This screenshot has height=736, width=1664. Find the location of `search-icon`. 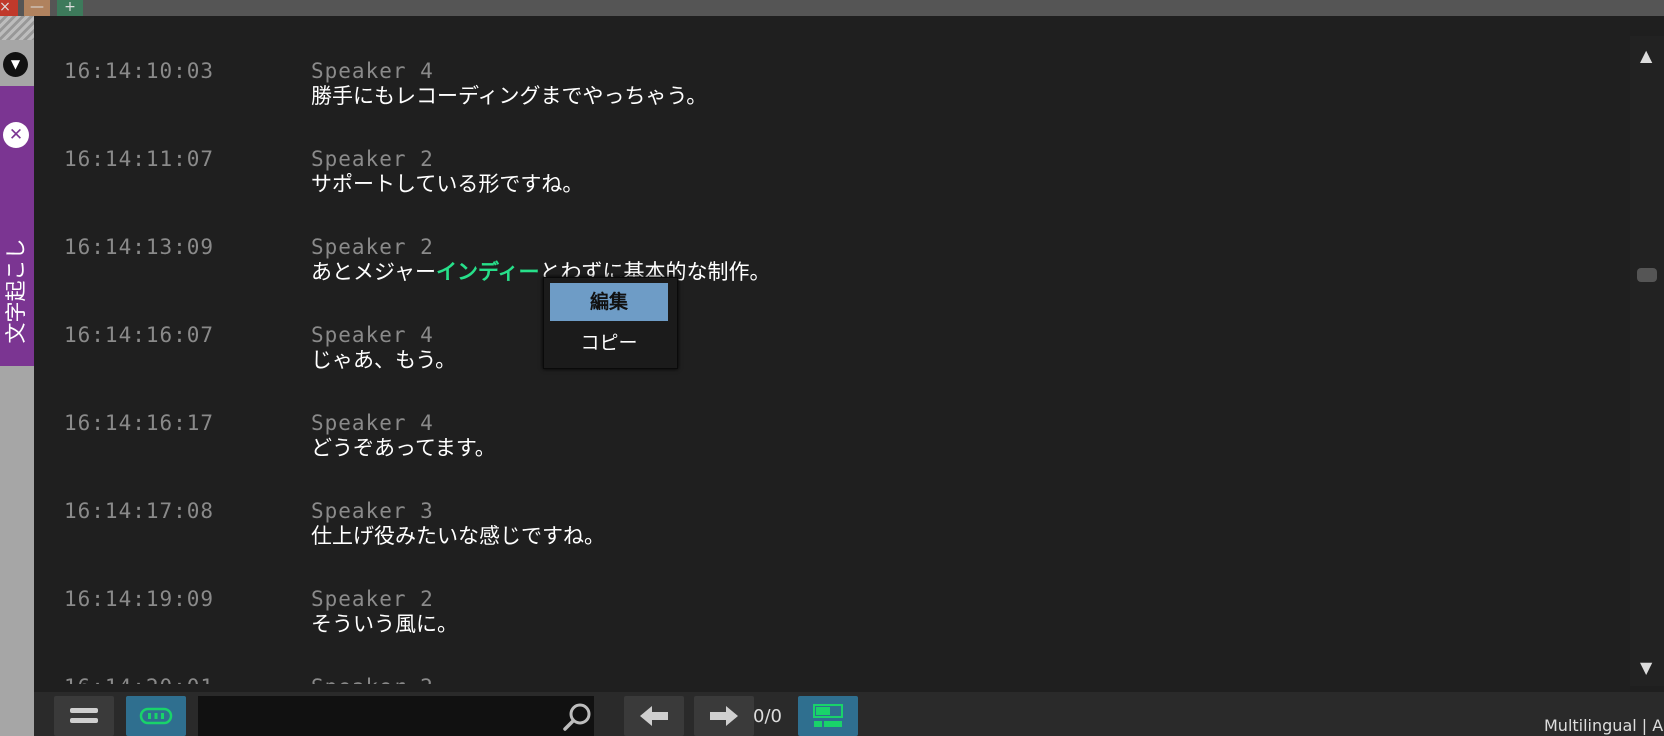

search-icon is located at coordinates (577, 717).